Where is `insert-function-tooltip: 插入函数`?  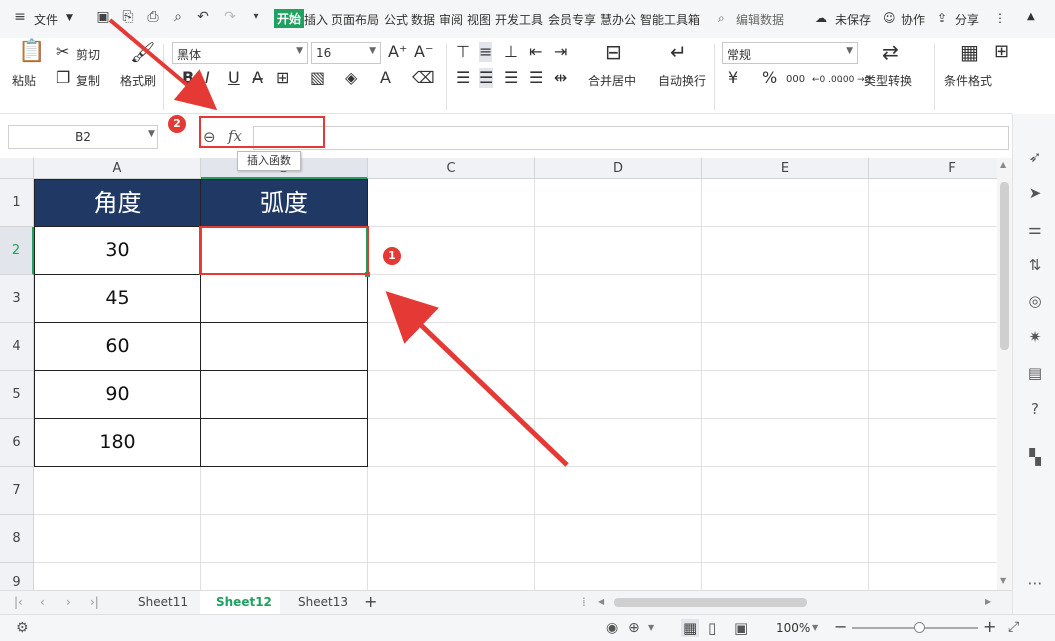 insert-function-tooltip: 插入函数 is located at coordinates (269, 161).